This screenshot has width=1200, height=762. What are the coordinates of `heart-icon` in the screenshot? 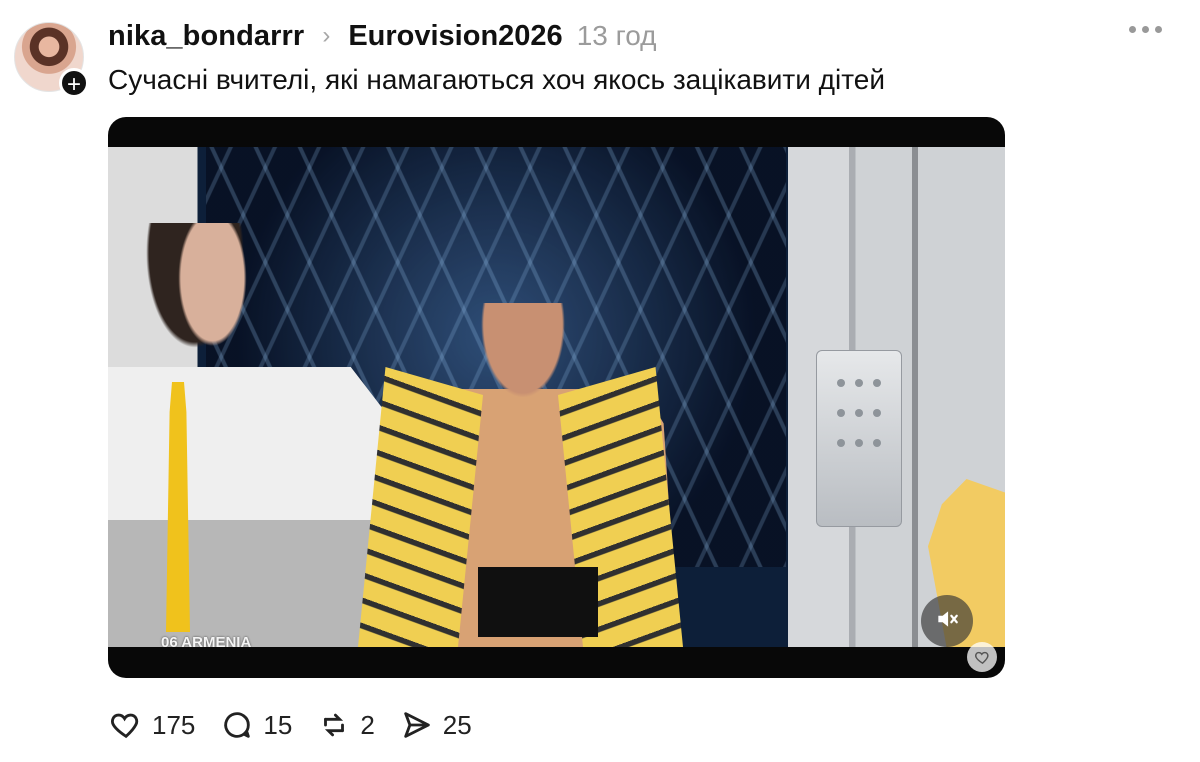 It's located at (126, 725).